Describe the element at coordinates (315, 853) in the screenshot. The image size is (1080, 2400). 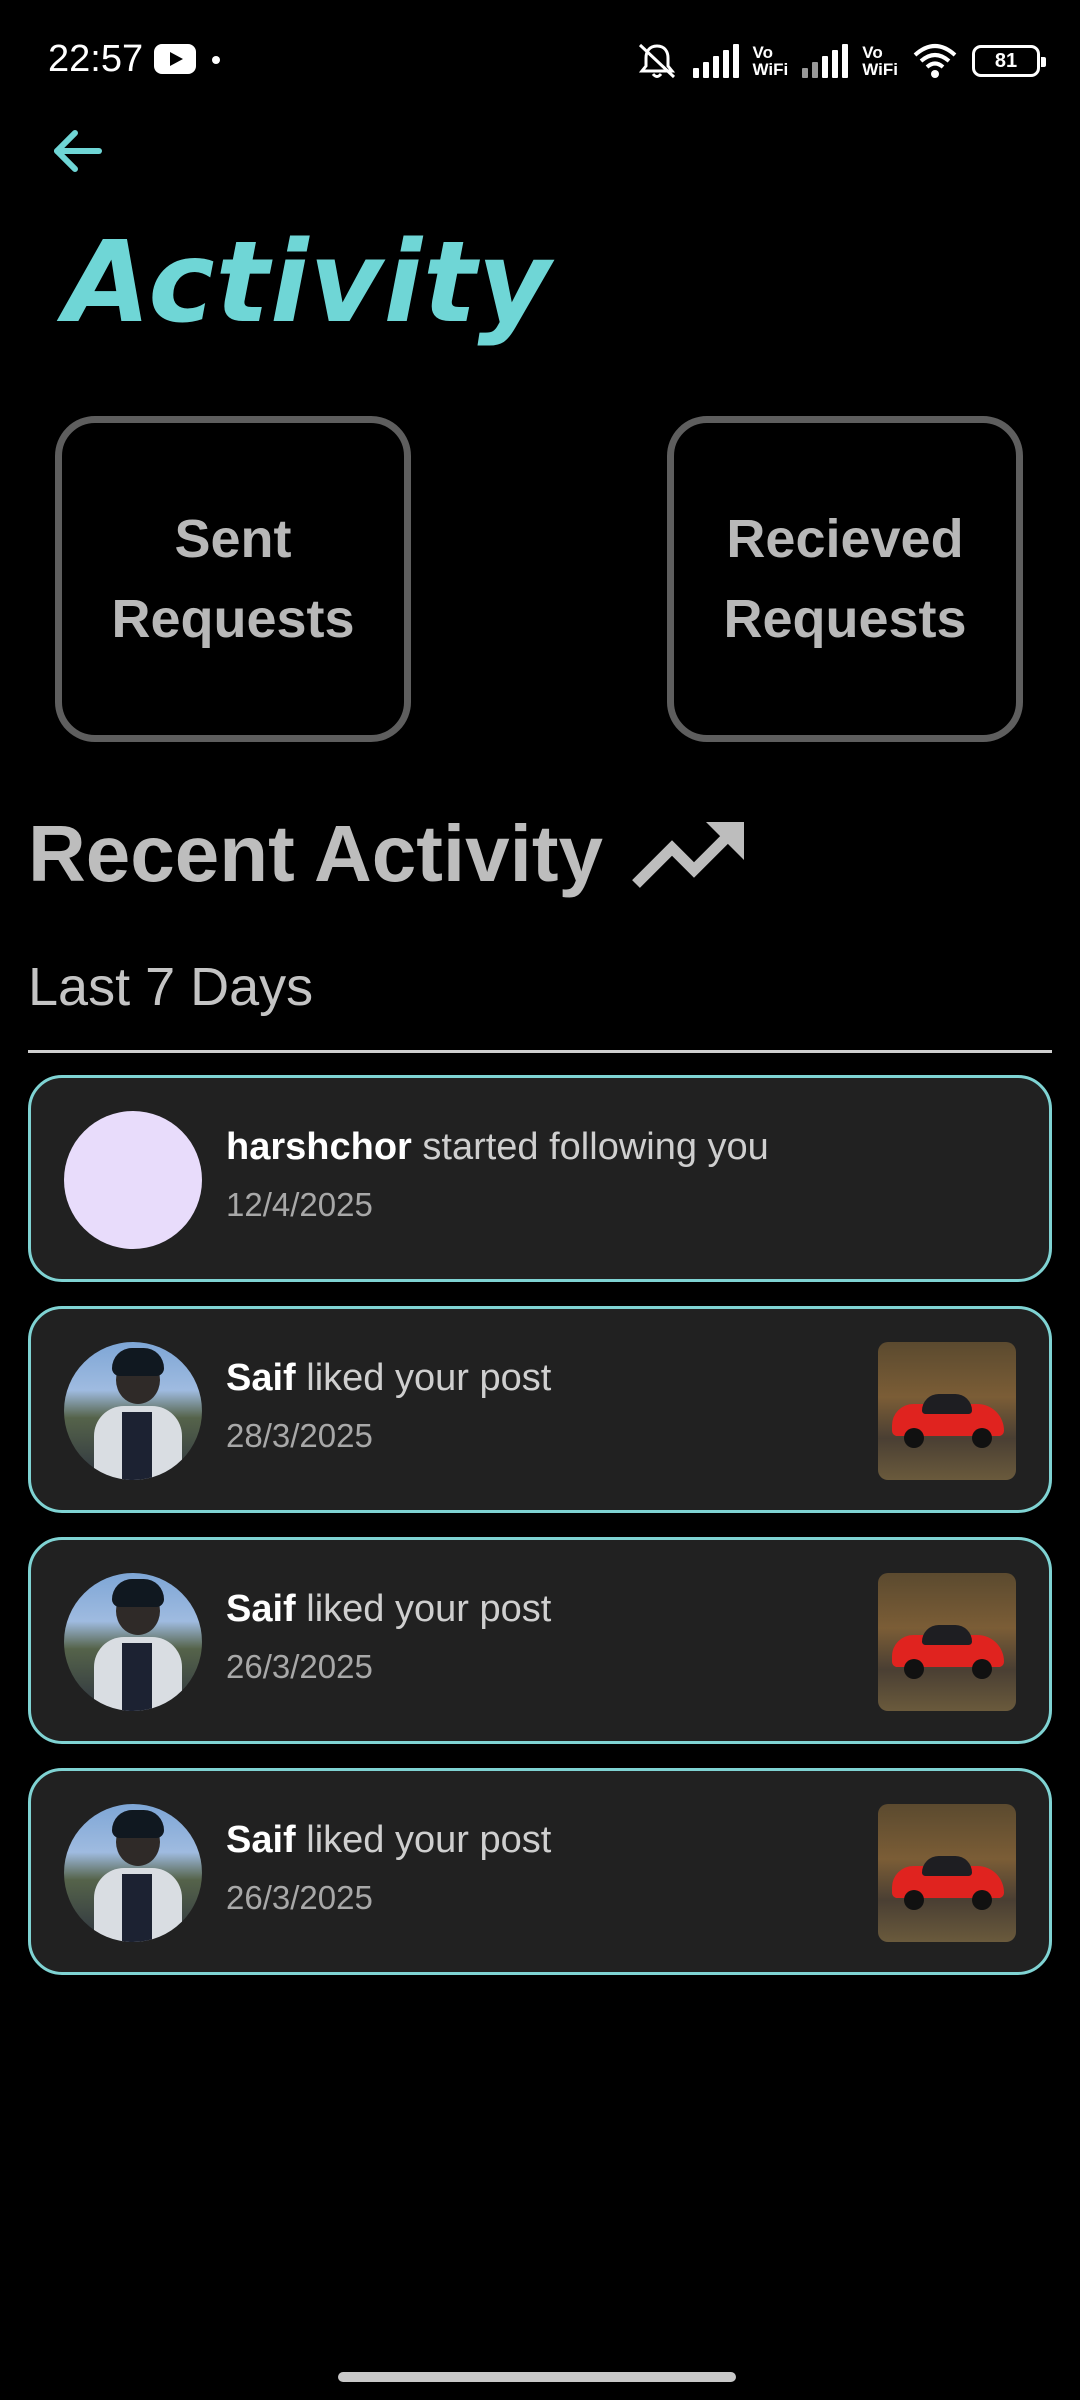
I see `recent-activity-title: Recent Activity` at that location.